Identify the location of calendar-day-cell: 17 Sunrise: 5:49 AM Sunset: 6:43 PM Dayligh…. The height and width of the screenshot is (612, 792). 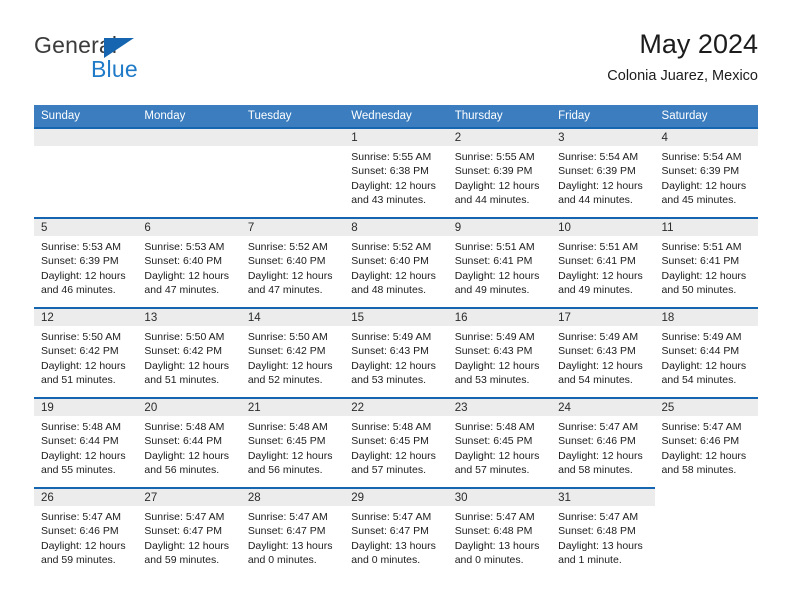
(603, 352).